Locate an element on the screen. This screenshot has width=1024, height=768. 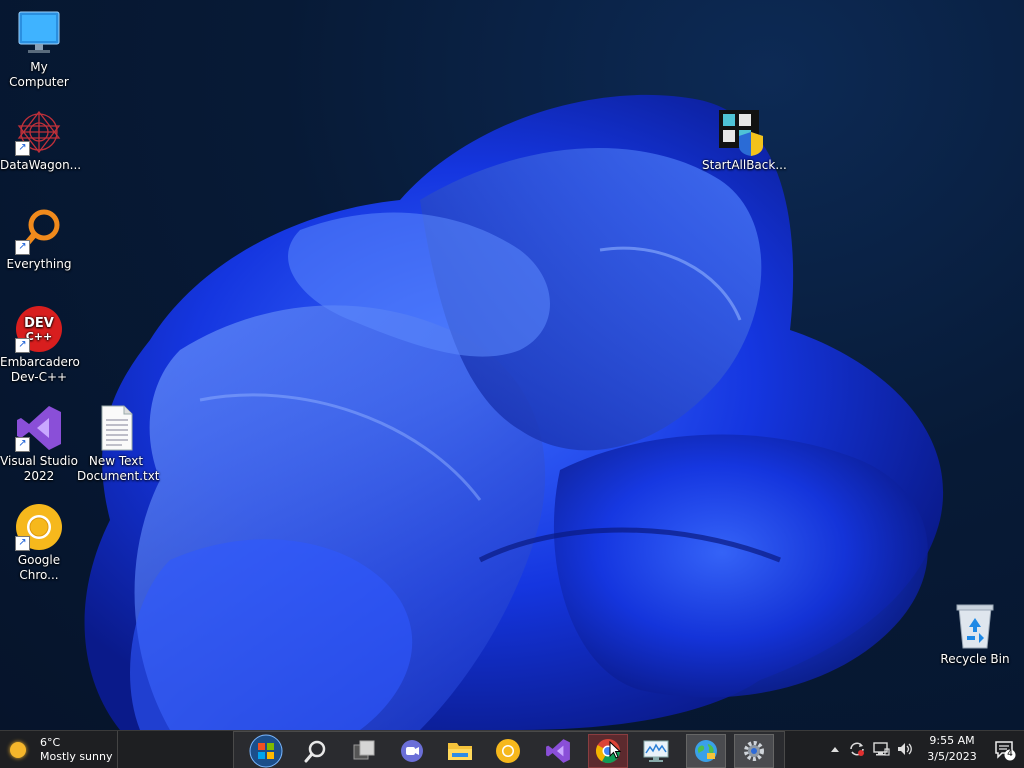
search-icon is located at coordinates (315, 751).